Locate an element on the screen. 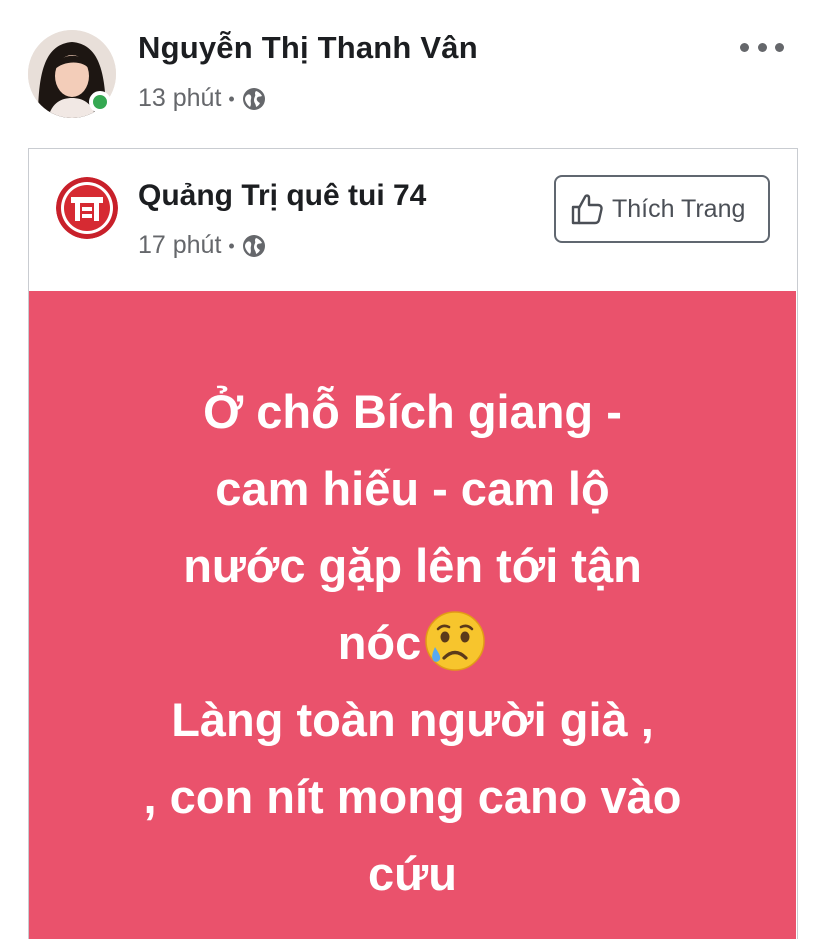  post-text-line: , con nít mong cano vào is located at coordinates (412, 796).